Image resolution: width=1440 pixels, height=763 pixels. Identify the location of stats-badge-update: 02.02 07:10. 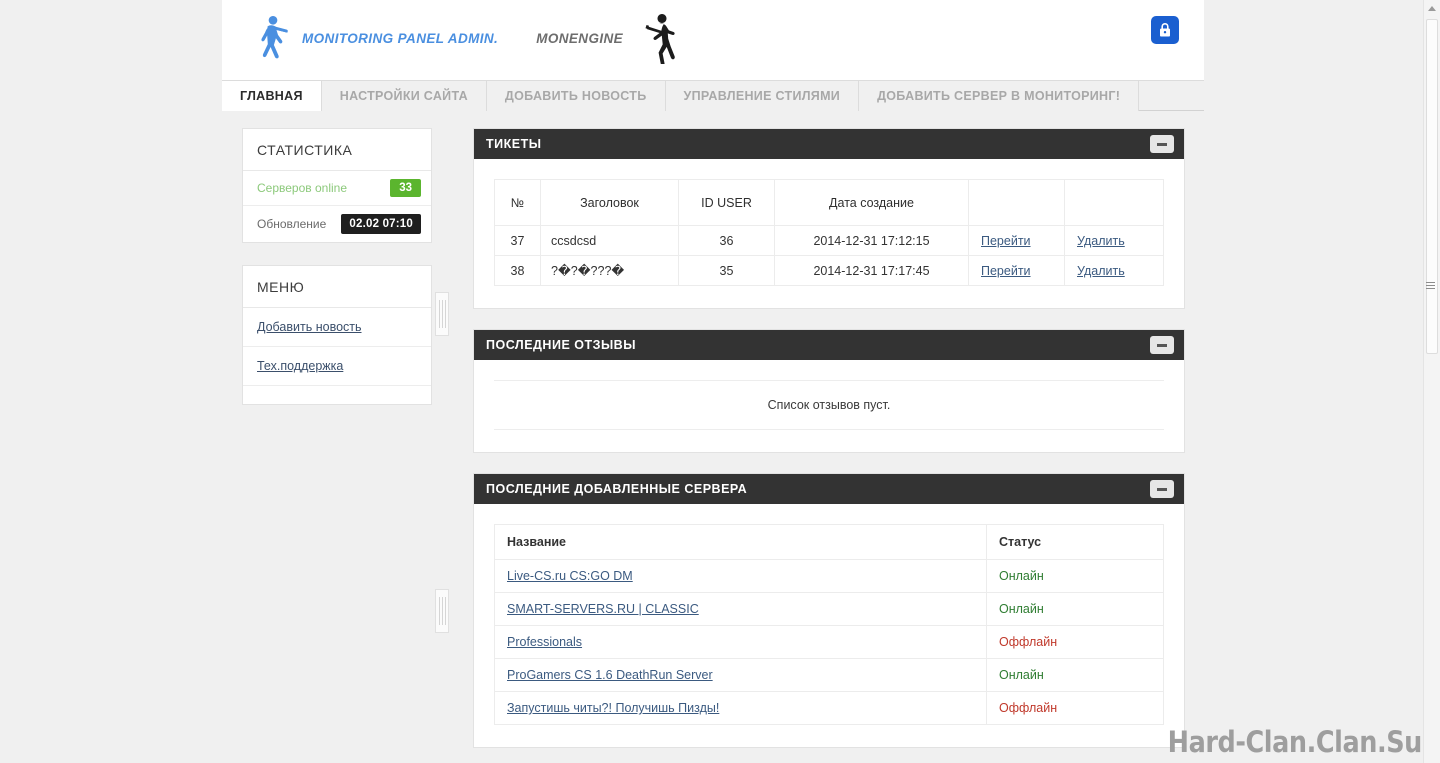
(381, 224).